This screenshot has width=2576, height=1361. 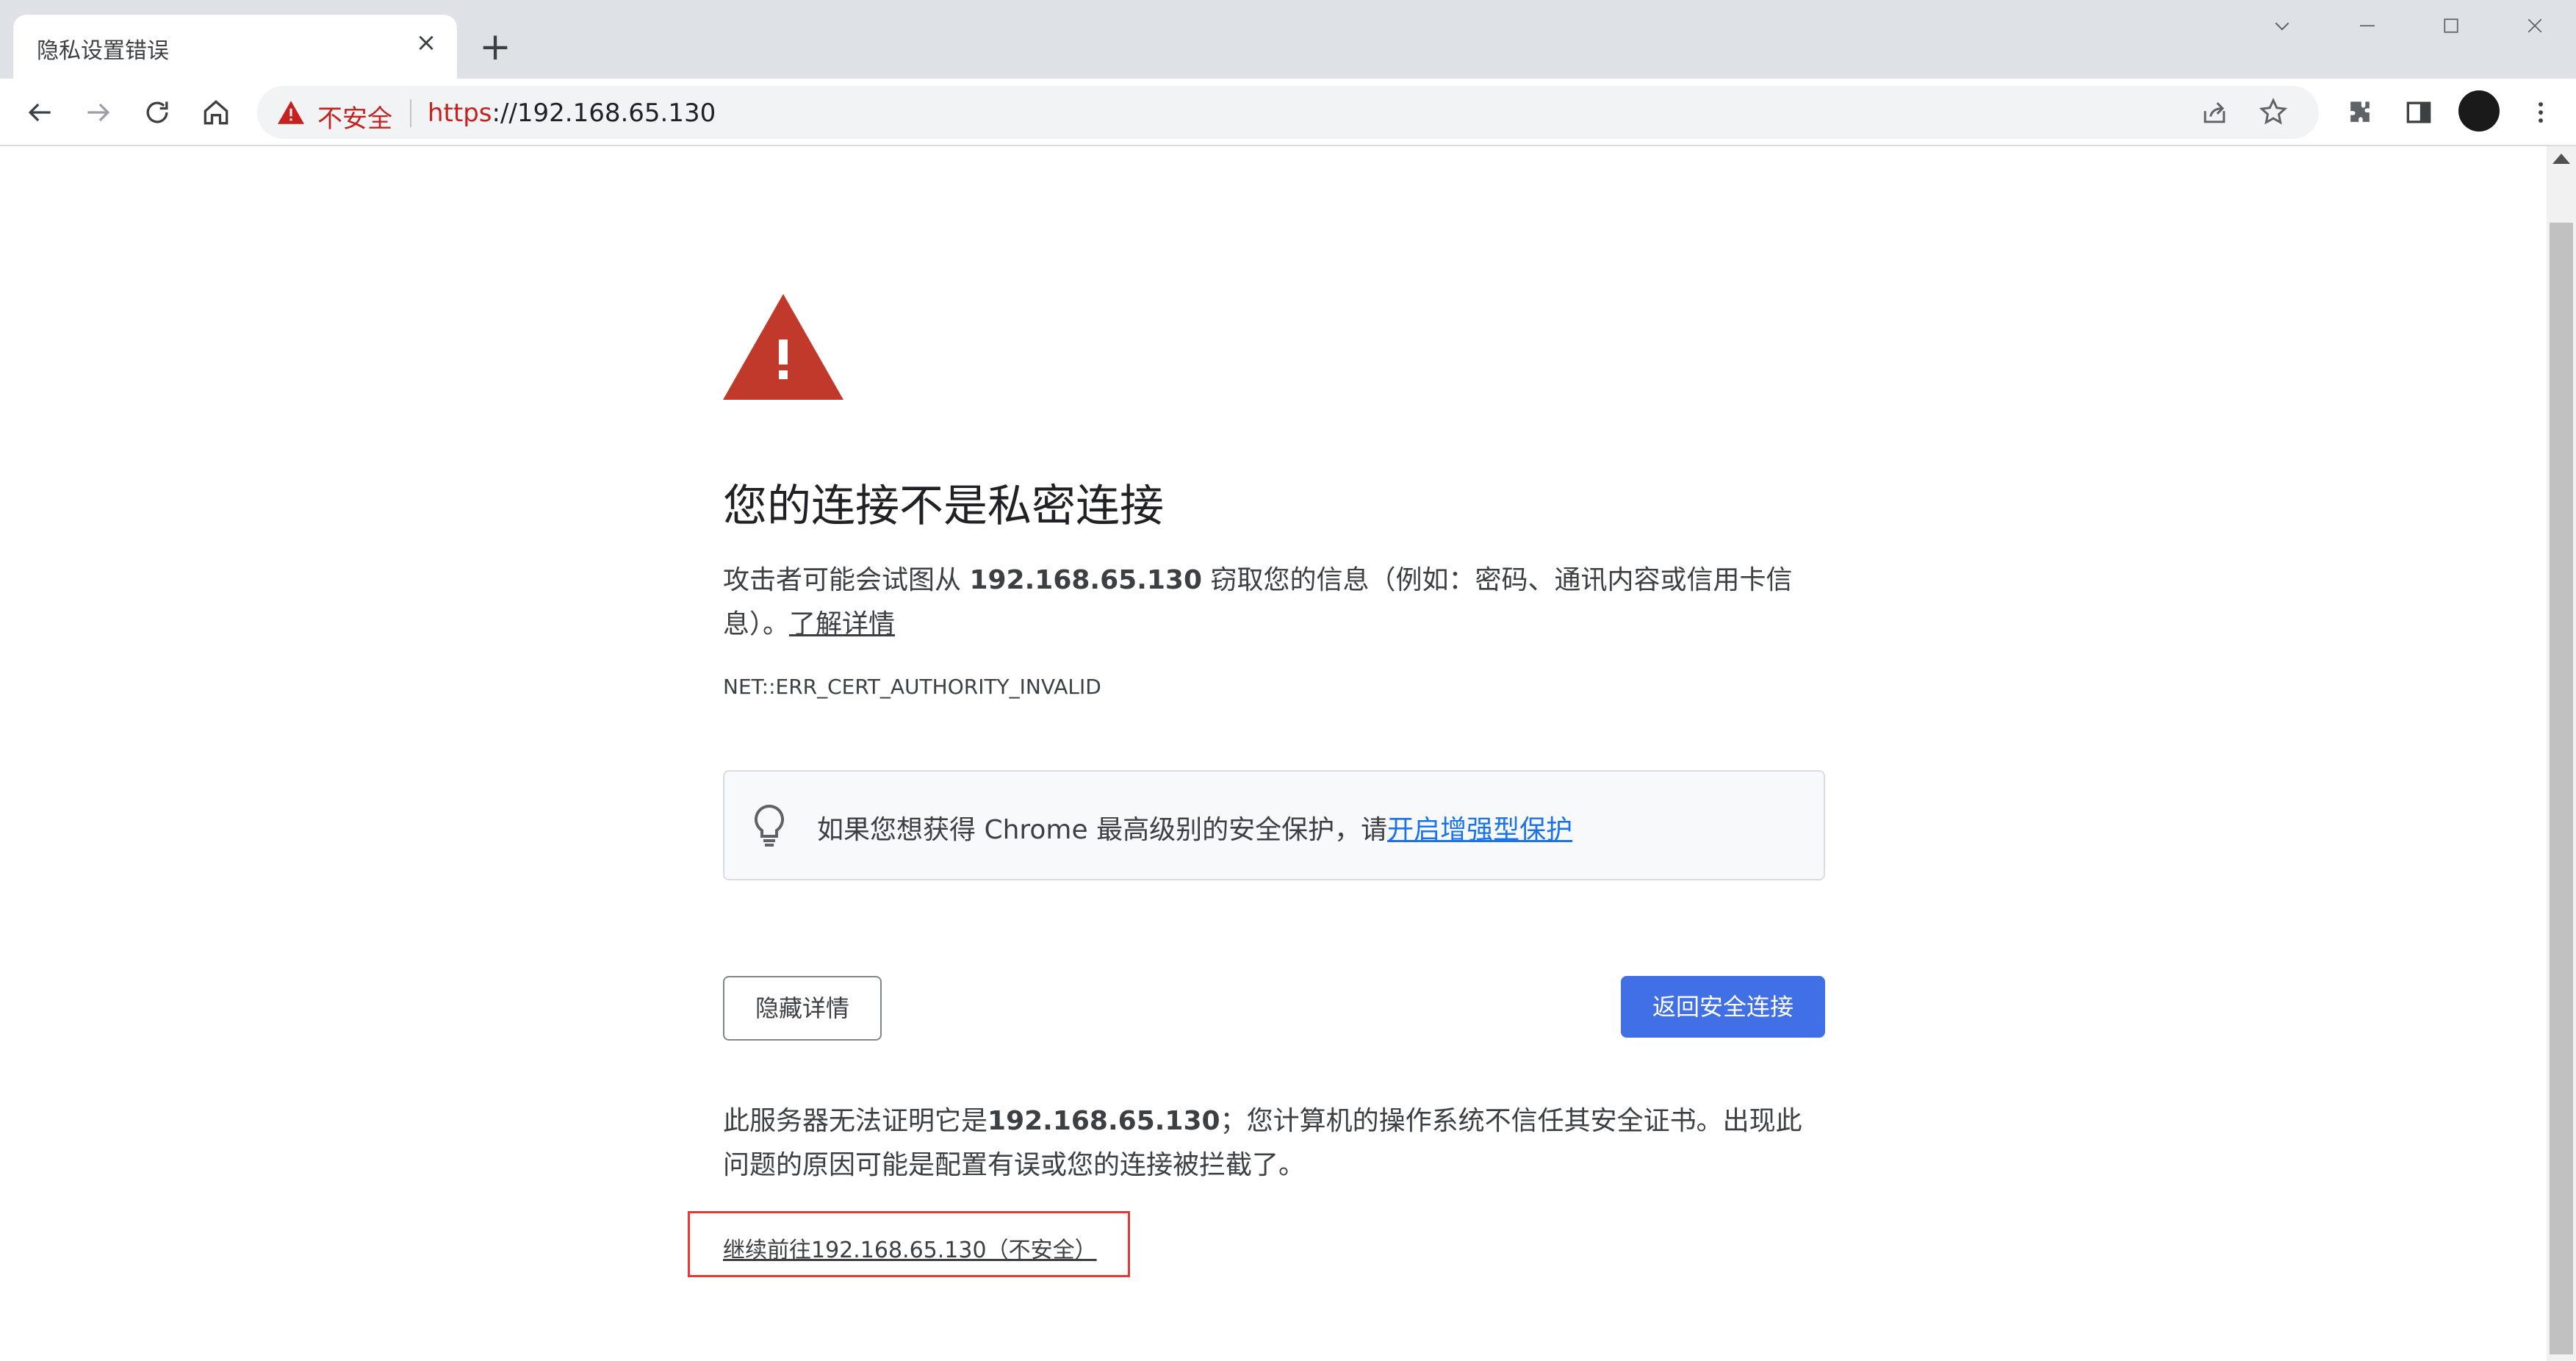 I want to click on omnibox-divider, so click(x=411, y=113).